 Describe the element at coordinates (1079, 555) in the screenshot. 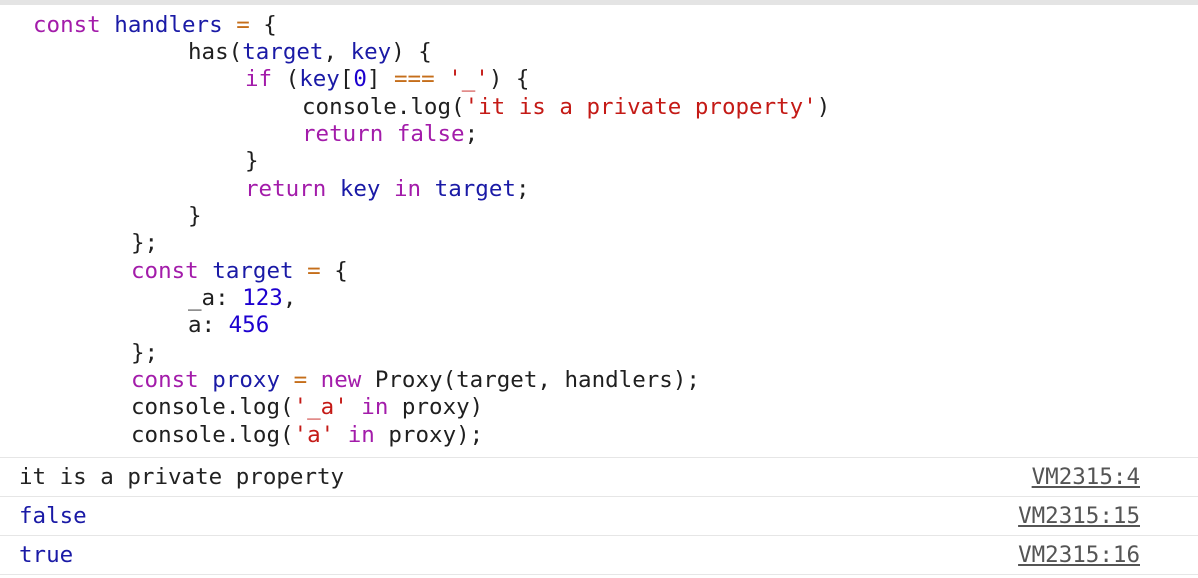

I see `source-link: VM2315:16` at that location.